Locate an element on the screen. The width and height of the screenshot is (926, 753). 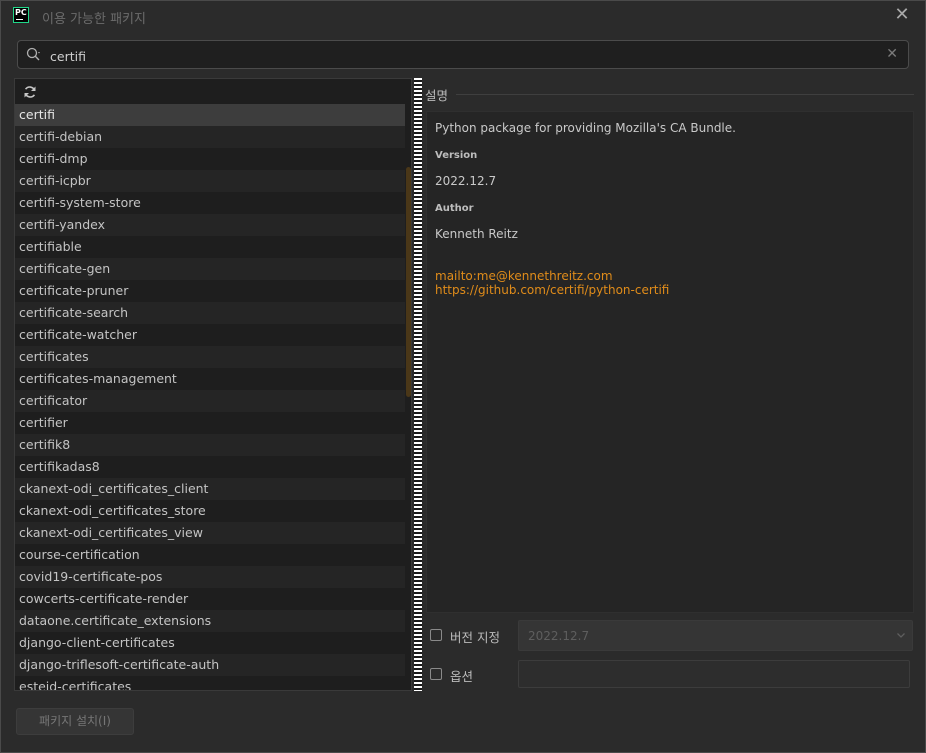
package-list-item: certifi-icpbr is located at coordinates (210, 181).